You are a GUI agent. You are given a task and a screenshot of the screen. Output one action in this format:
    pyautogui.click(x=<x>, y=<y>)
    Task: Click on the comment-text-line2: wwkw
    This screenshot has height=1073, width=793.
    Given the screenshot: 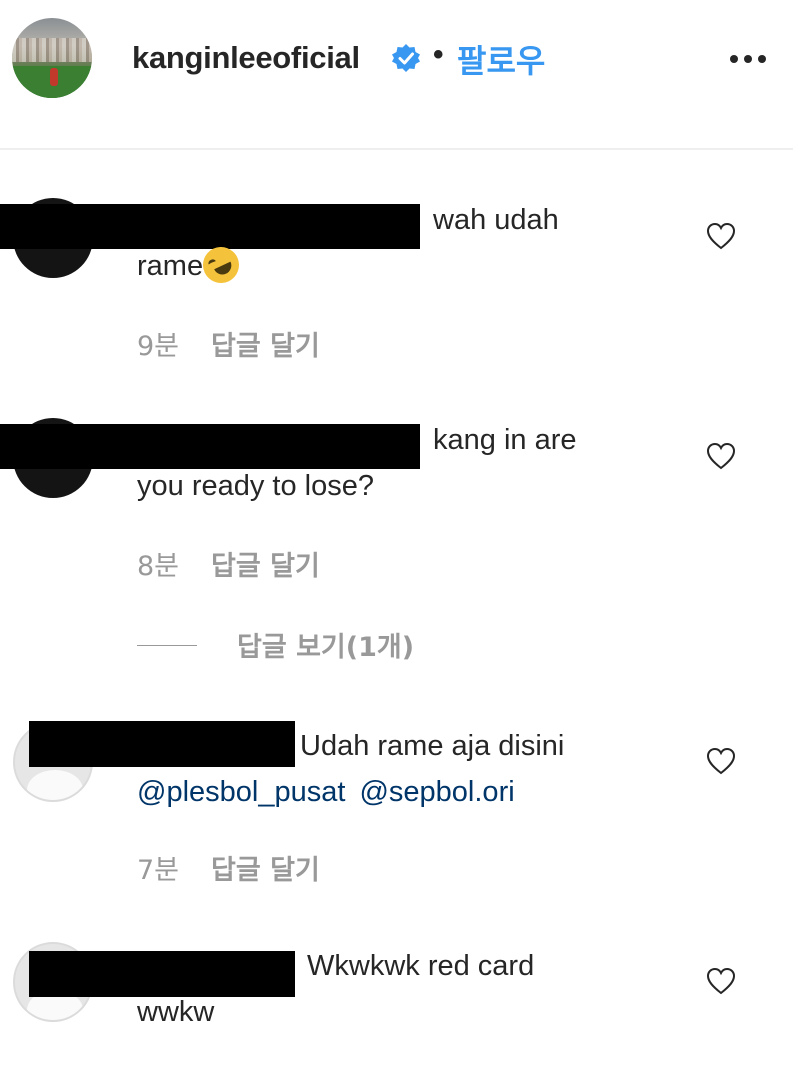 What is the action you would take?
    pyautogui.click(x=176, y=1012)
    